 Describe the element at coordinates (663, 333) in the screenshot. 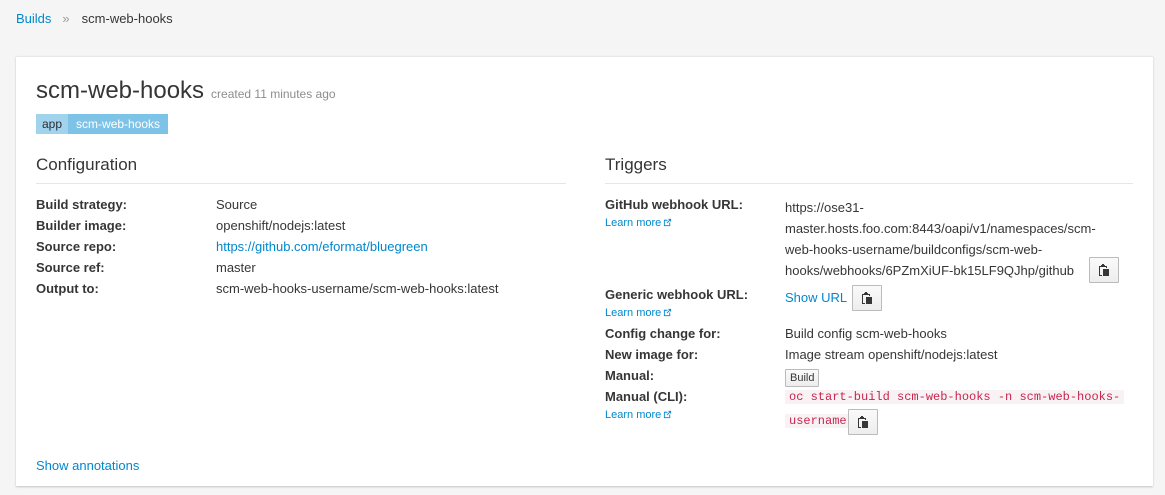

I see `config-change-label: Config change for:` at that location.